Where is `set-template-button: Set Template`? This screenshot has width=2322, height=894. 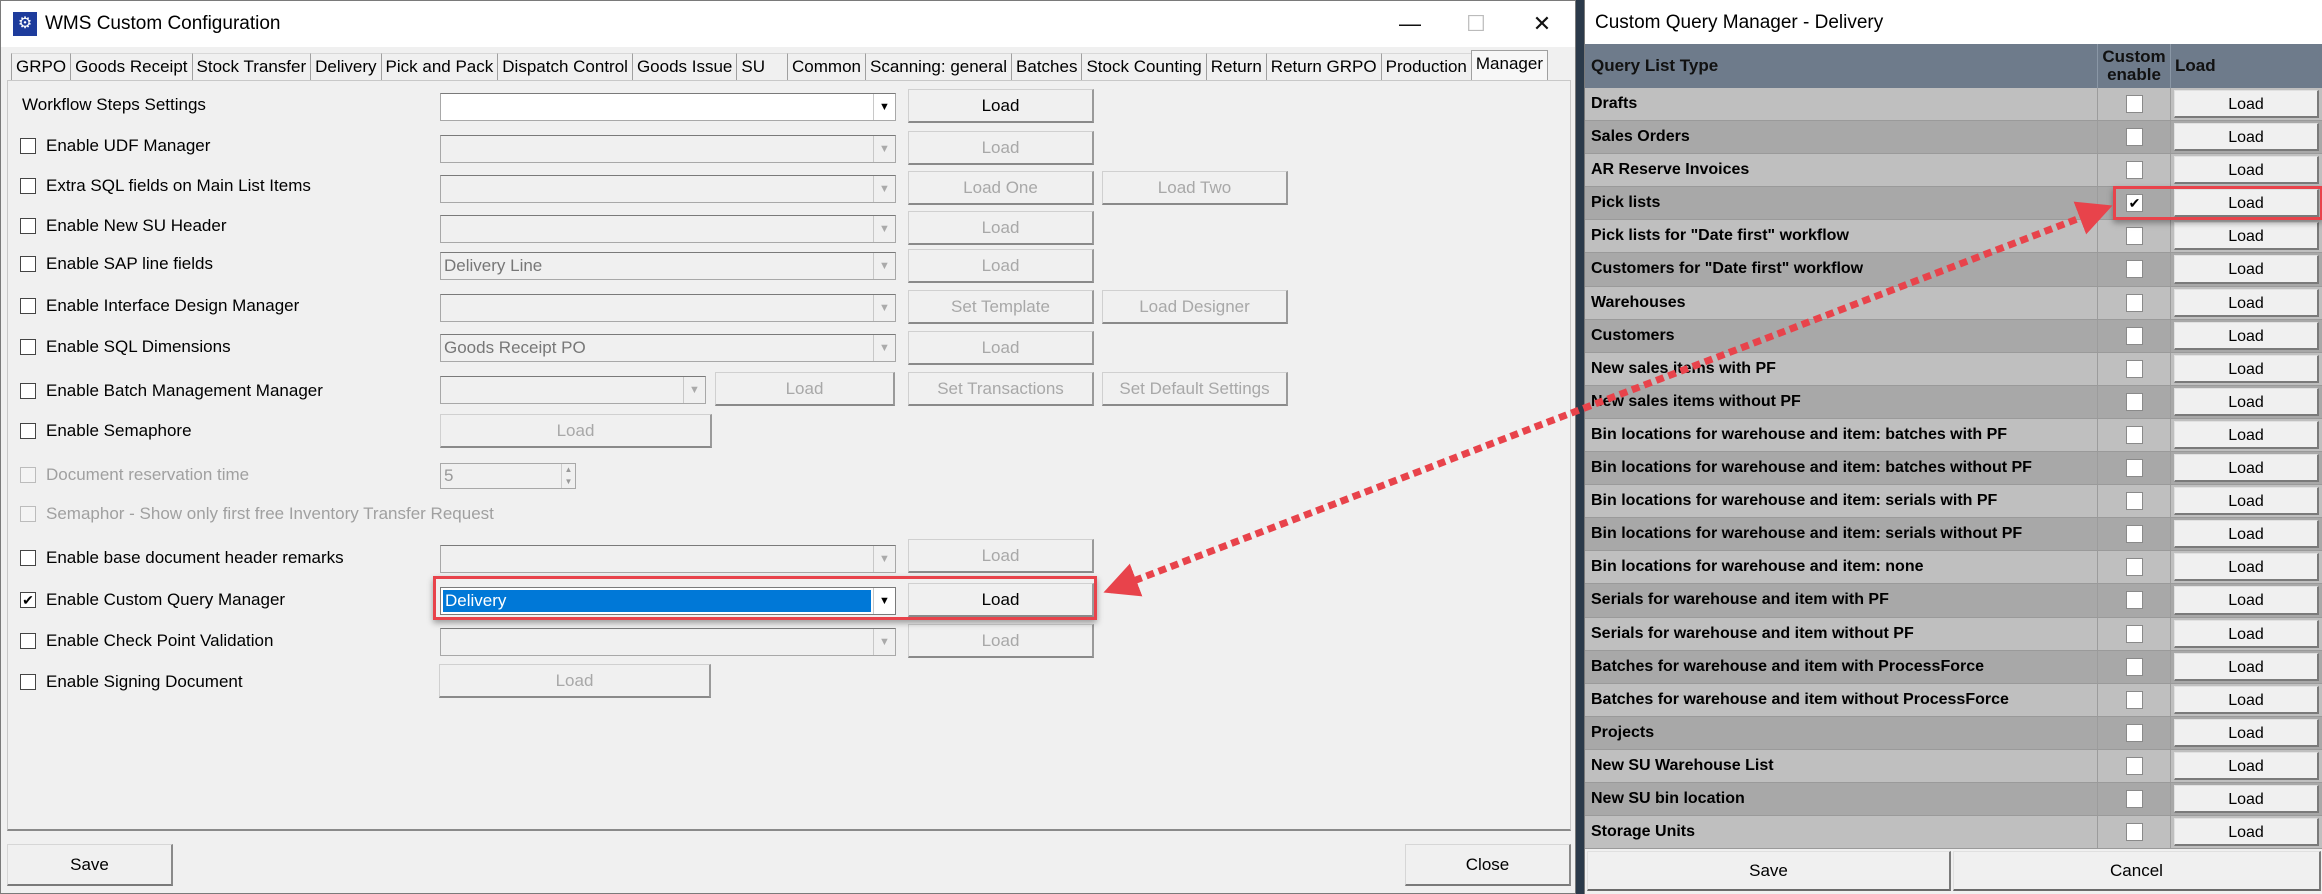
set-template-button: Set Template is located at coordinates (1001, 307).